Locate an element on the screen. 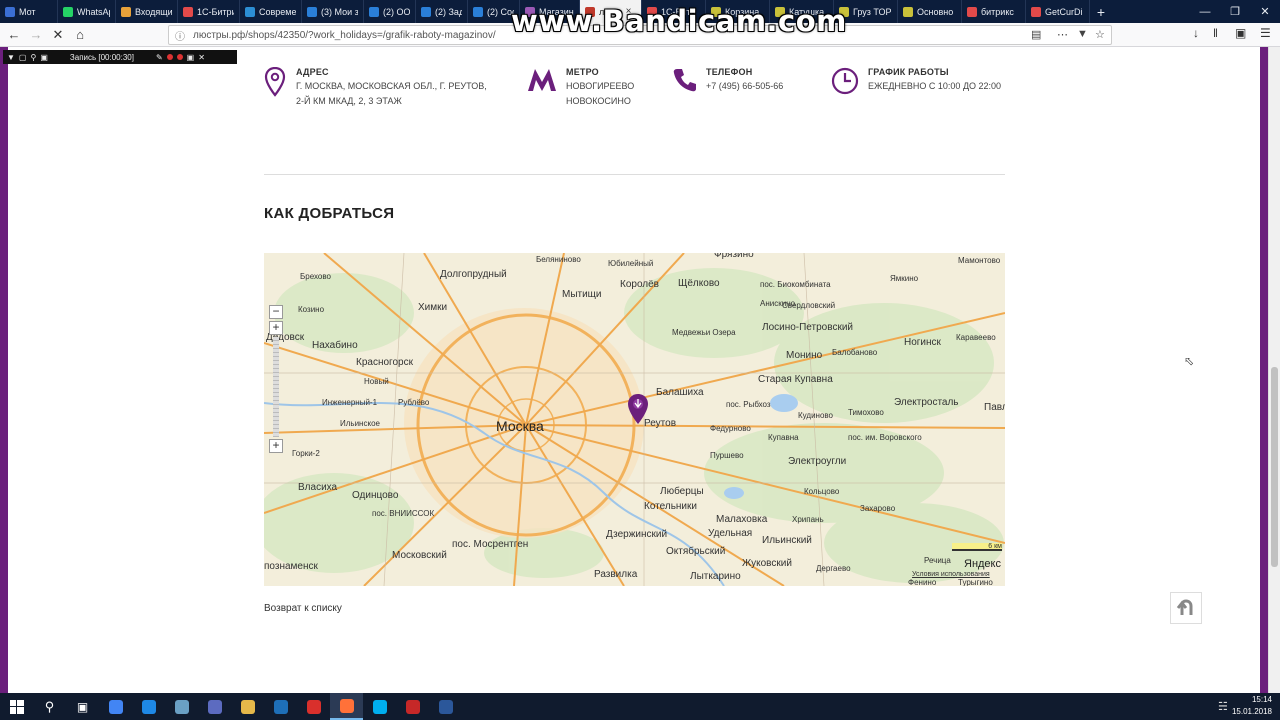 This screenshot has width=1280, height=720. map-place-label: пос. Мосрентген is located at coordinates (490, 544).